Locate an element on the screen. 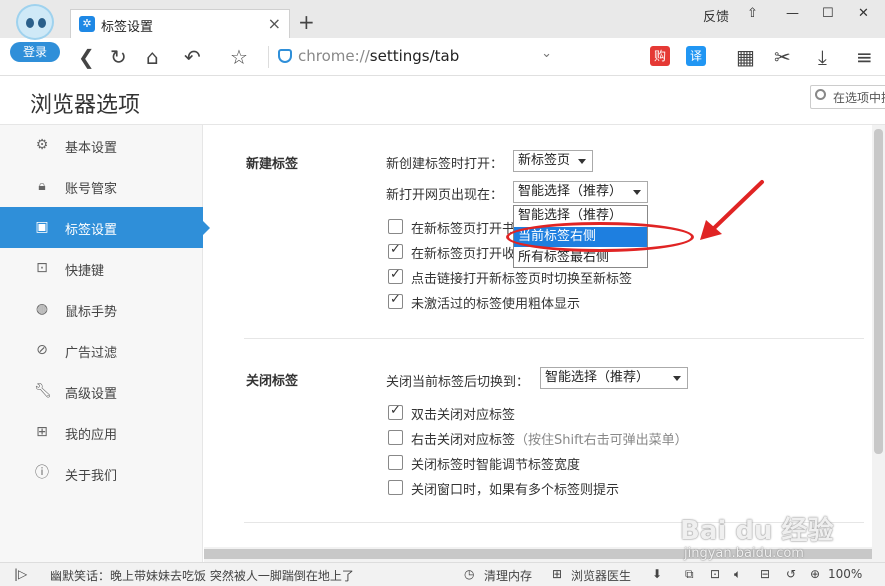 The height and width of the screenshot is (586, 885). page-header: 浏览器选项 在选项中搜索 is located at coordinates (442, 101).